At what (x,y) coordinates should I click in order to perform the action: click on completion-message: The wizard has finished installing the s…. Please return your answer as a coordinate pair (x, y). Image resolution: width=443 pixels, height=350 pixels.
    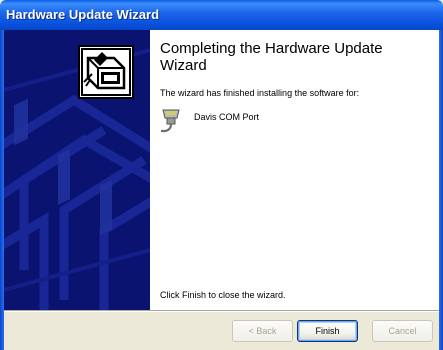
    Looking at the image, I should click on (260, 93).